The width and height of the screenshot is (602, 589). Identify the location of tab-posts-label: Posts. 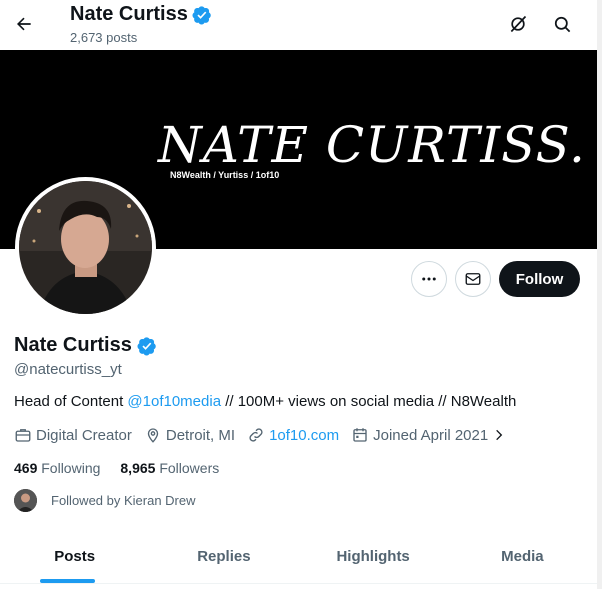
(75, 556).